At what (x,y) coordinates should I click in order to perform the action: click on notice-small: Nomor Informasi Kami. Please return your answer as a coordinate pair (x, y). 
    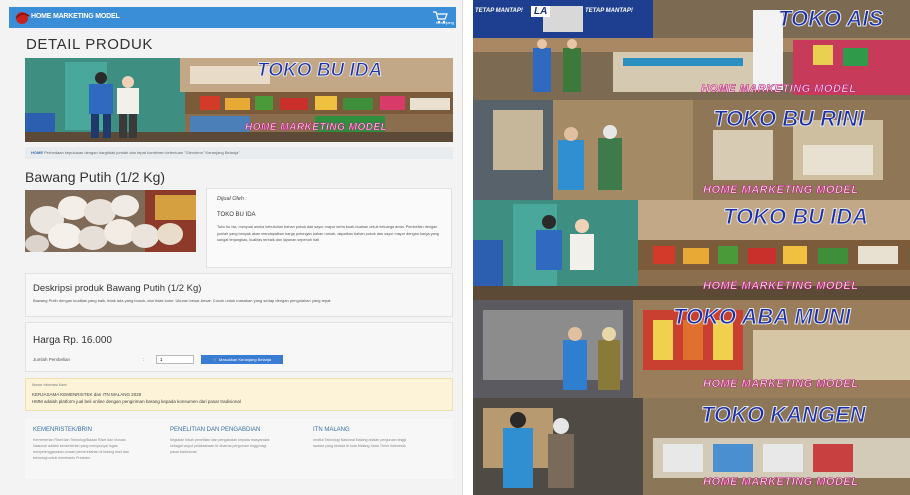
    Looking at the image, I should click on (49, 385).